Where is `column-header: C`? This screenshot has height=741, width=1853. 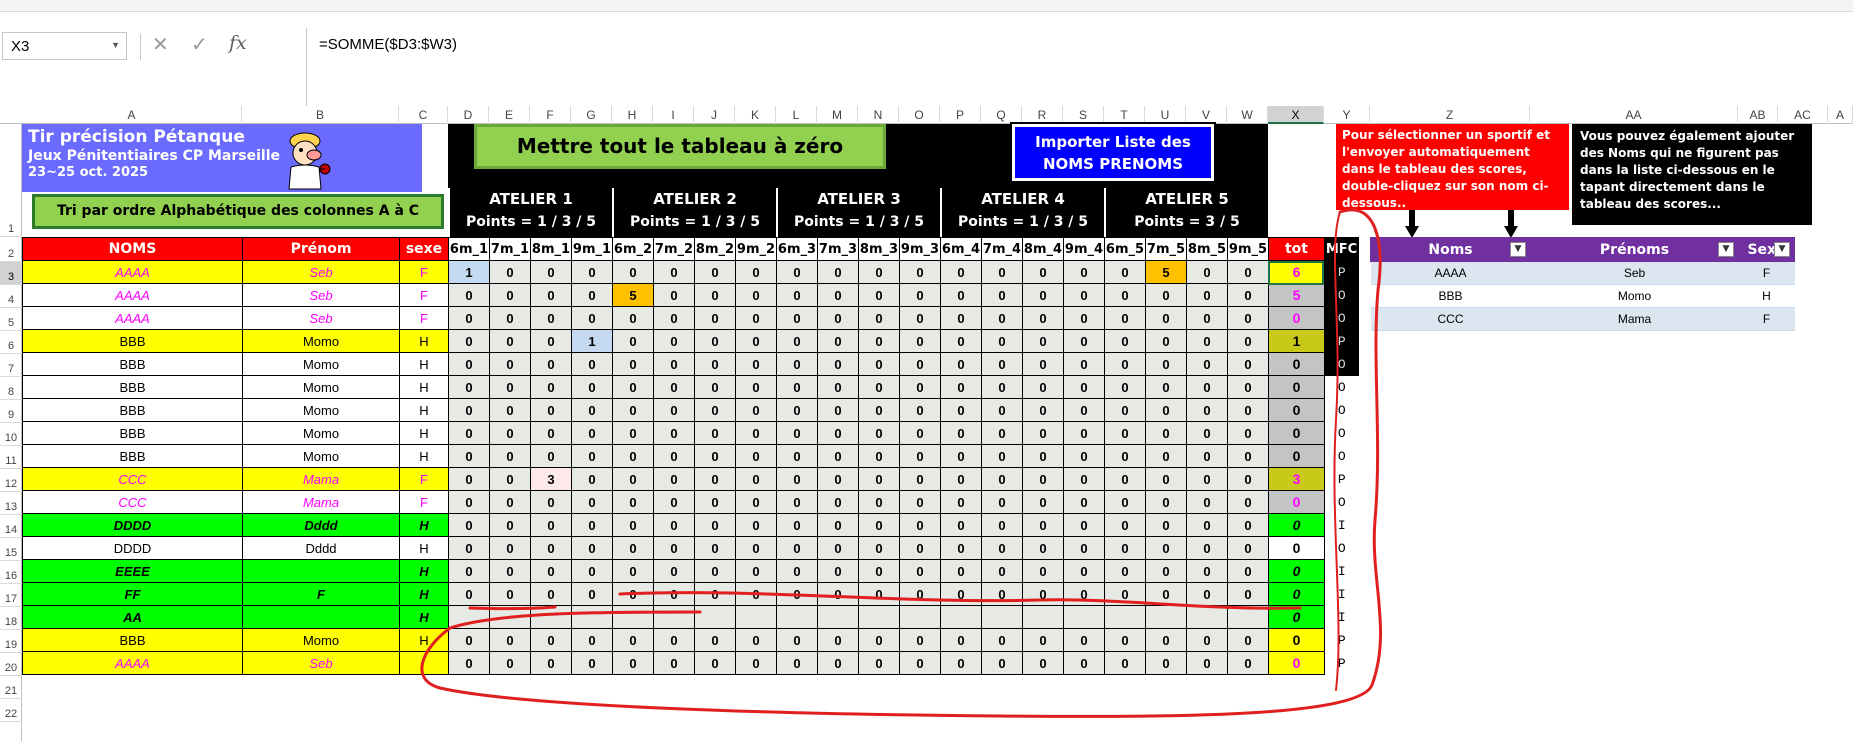 column-header: C is located at coordinates (423, 115).